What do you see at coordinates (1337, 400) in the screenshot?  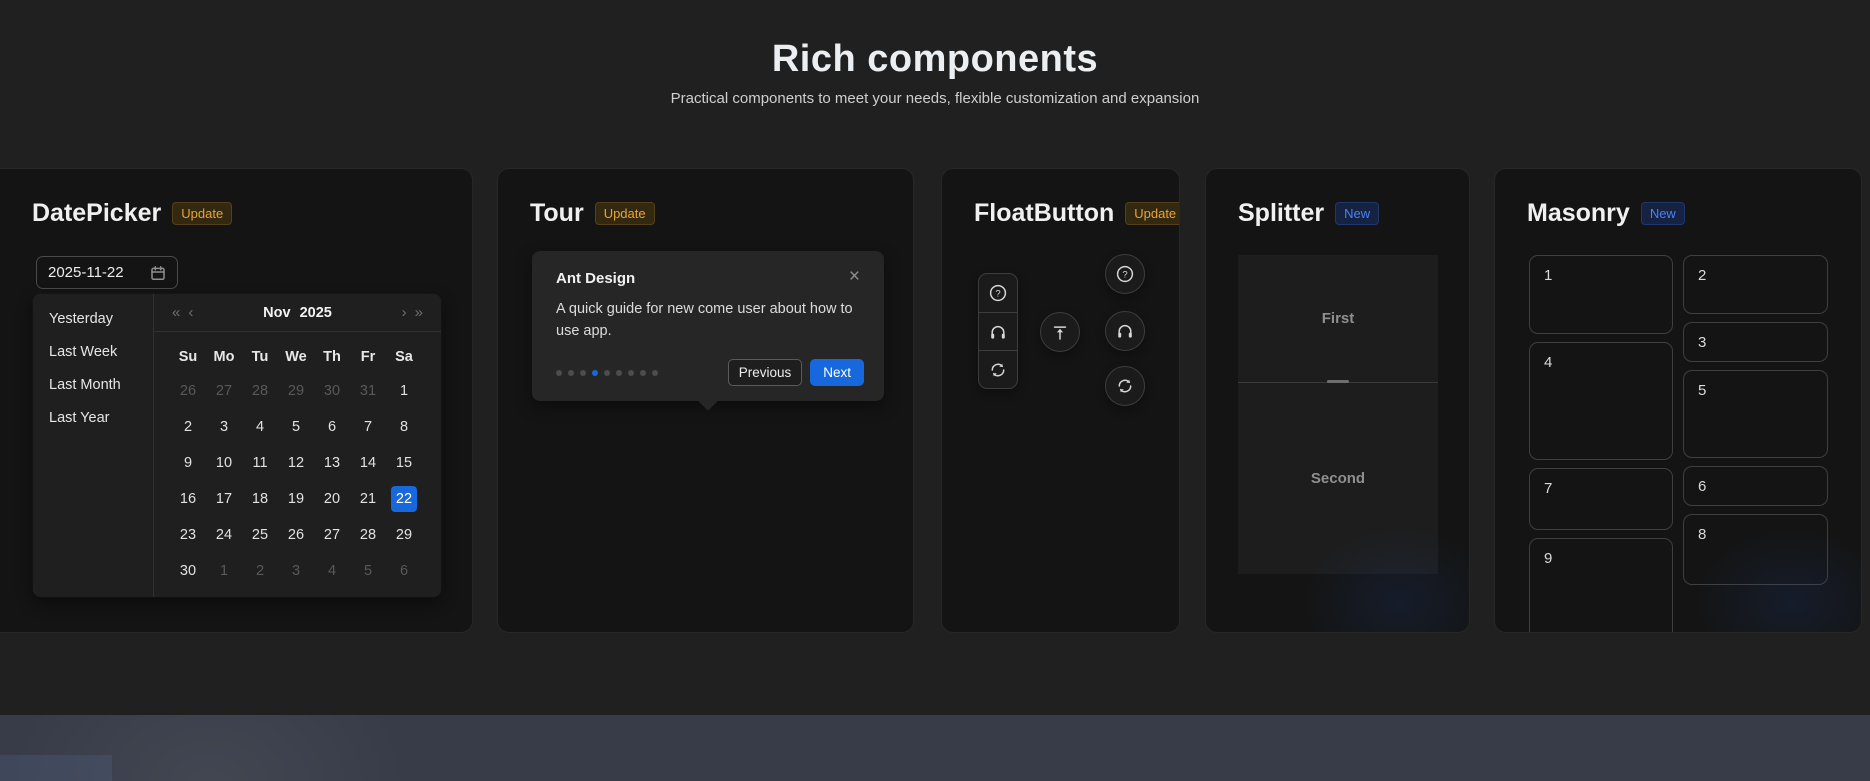 I see `card-splitter: Splitter New First Second` at bounding box center [1337, 400].